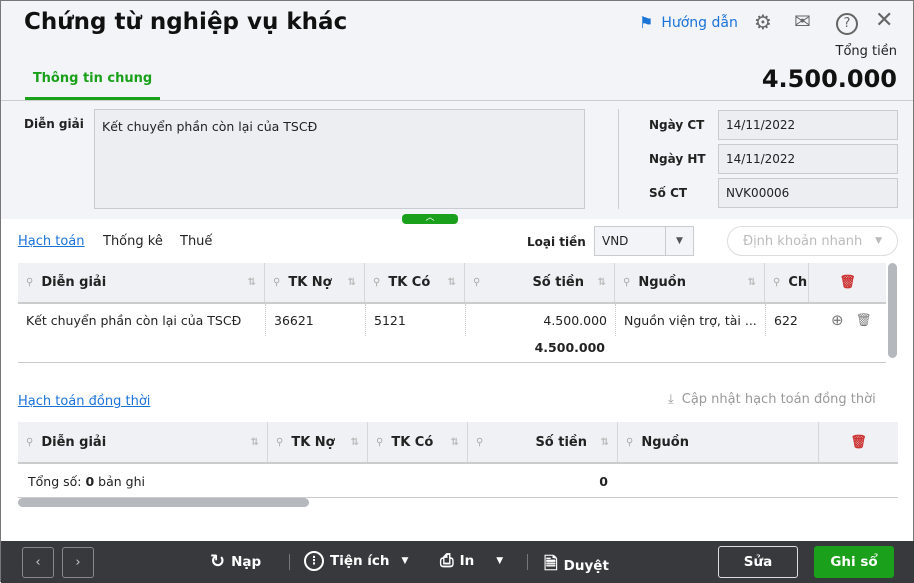 Image resolution: width=914 pixels, height=583 pixels. I want to click on record-count: Tổng số: 0 bản ghi, so click(86, 481).